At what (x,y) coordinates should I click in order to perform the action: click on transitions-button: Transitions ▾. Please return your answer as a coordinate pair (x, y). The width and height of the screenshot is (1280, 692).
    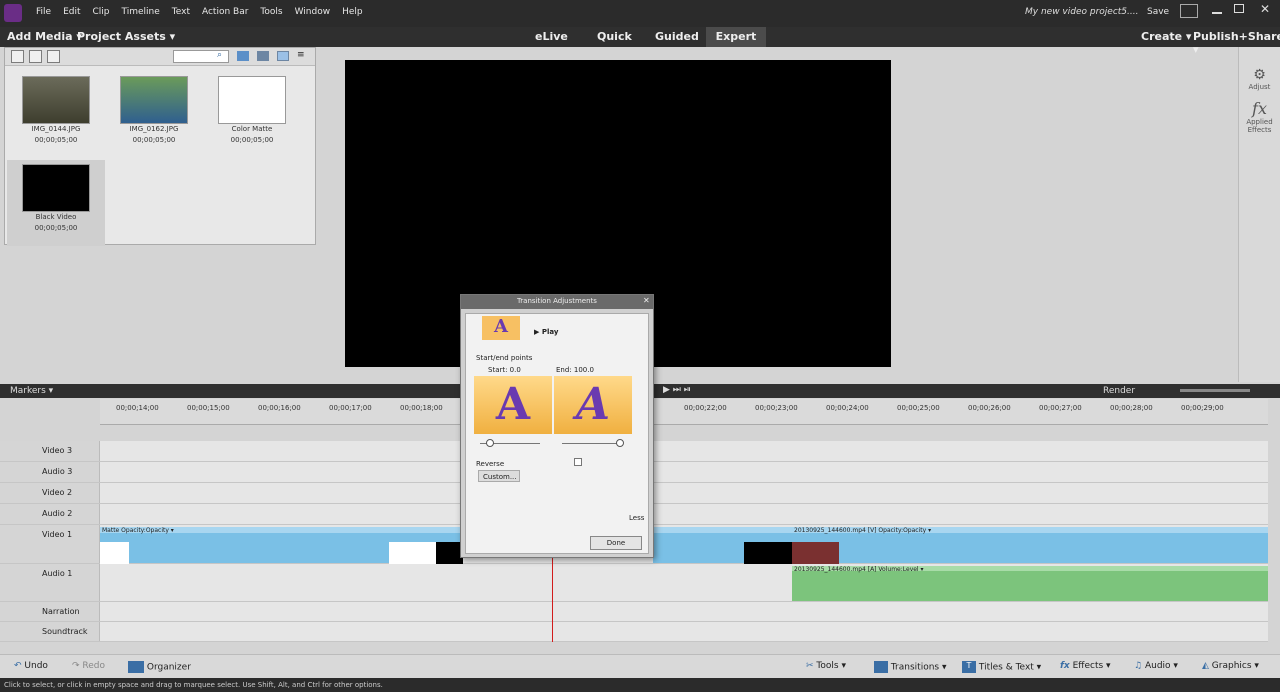
    Looking at the image, I should click on (910, 667).